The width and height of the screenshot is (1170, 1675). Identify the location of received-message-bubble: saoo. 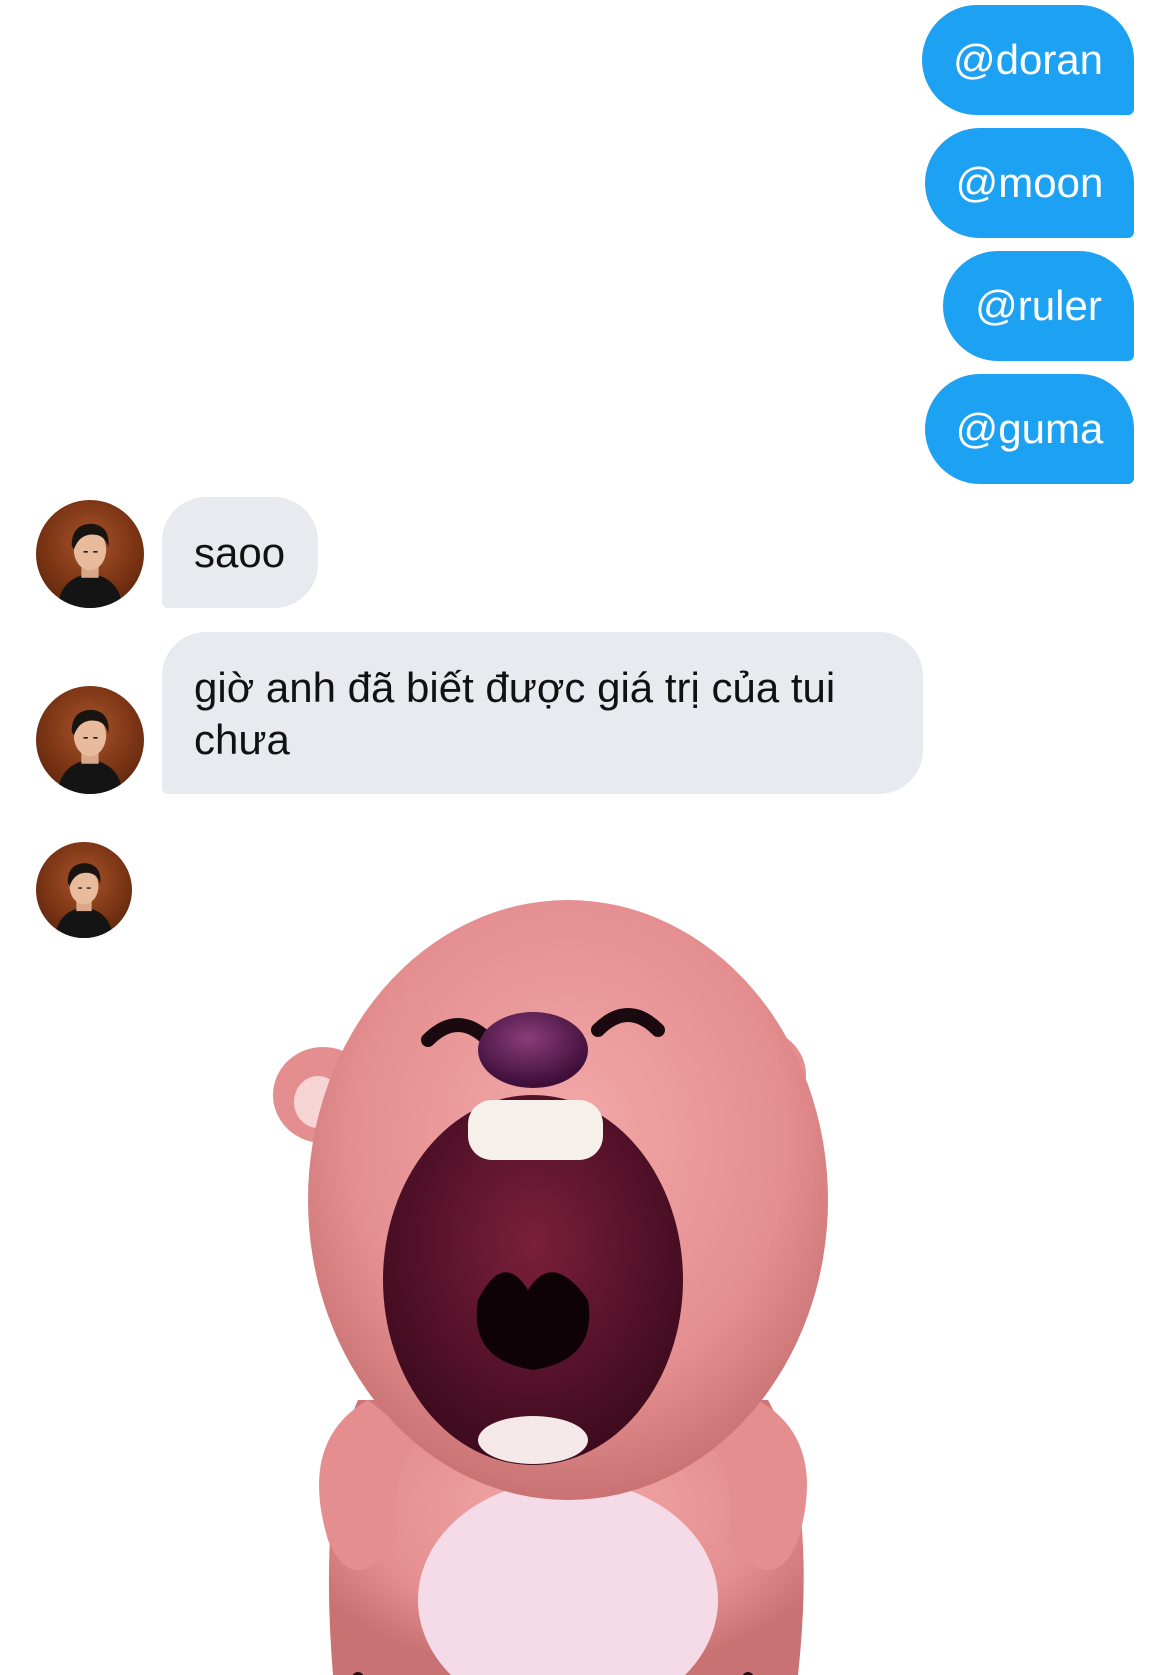
(240, 552).